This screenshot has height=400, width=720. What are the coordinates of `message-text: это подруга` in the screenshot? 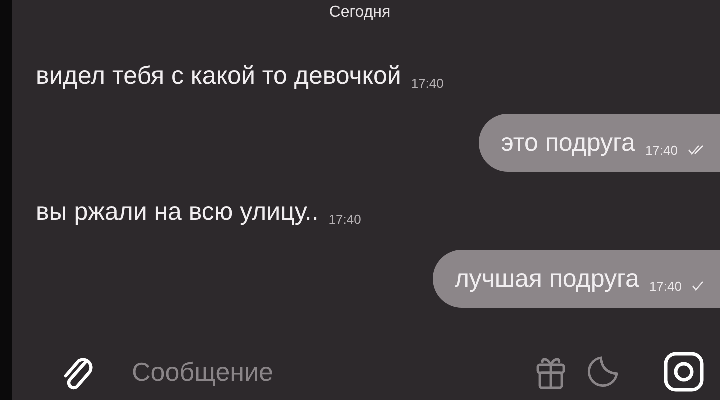 It's located at (568, 143).